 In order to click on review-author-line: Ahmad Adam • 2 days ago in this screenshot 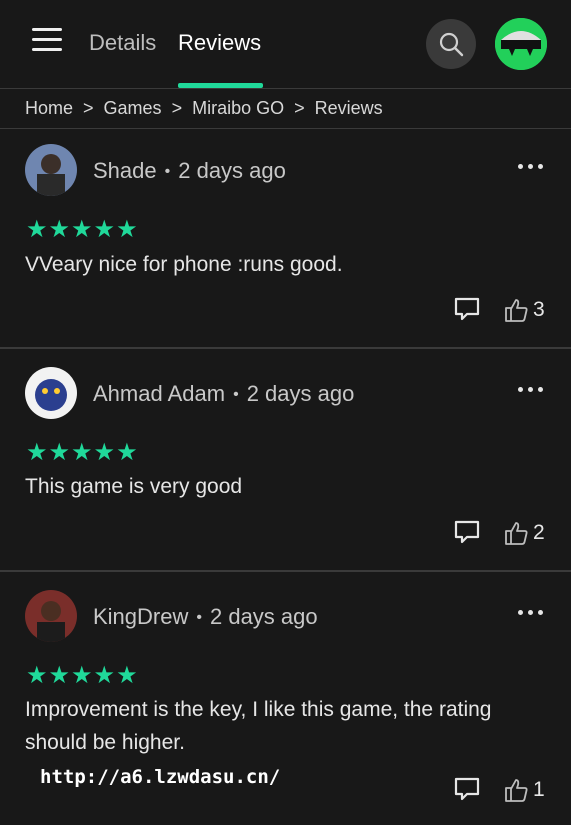, I will do `click(223, 394)`.